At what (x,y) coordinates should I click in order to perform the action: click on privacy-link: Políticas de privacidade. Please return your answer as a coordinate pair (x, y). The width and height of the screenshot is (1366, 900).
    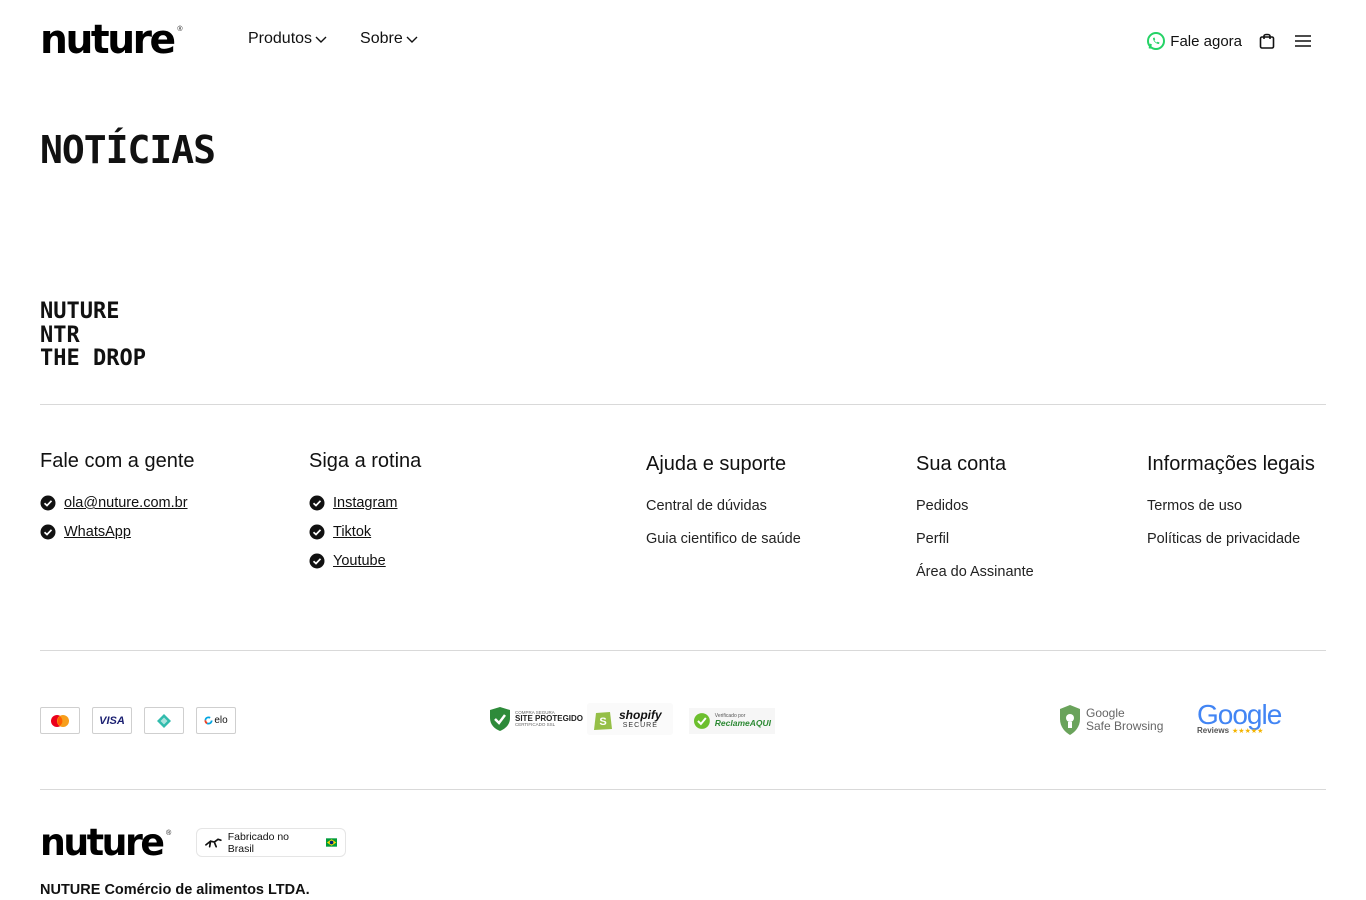
    Looking at the image, I should click on (1231, 539).